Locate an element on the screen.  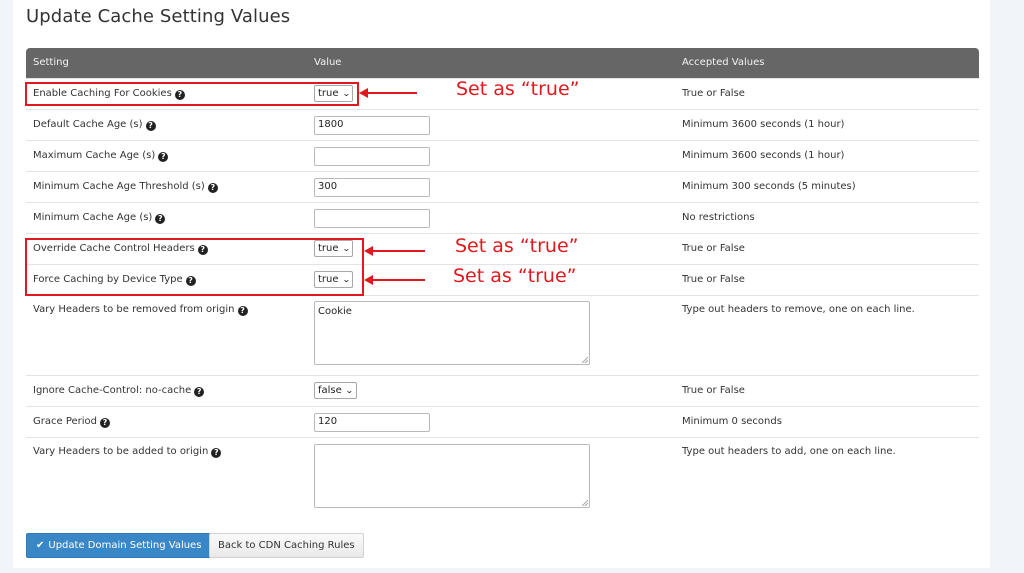
value-cell: 300 is located at coordinates (491, 186).